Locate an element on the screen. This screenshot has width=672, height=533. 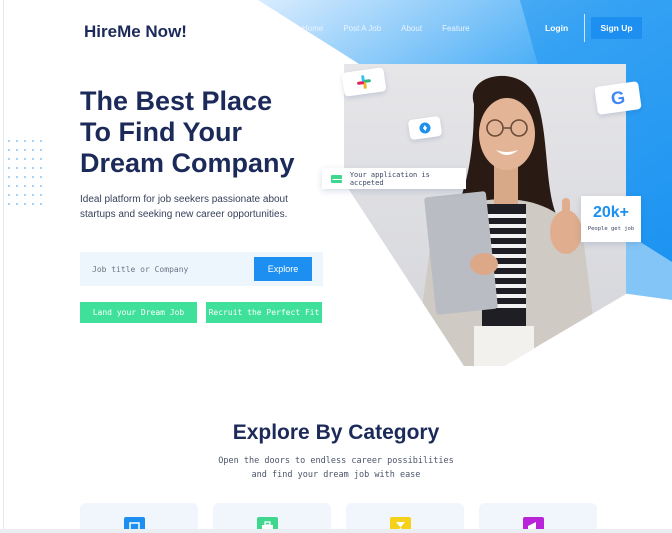
recruit-perfect-fit-button: Recruit the Perfect Fit is located at coordinates (264, 312).